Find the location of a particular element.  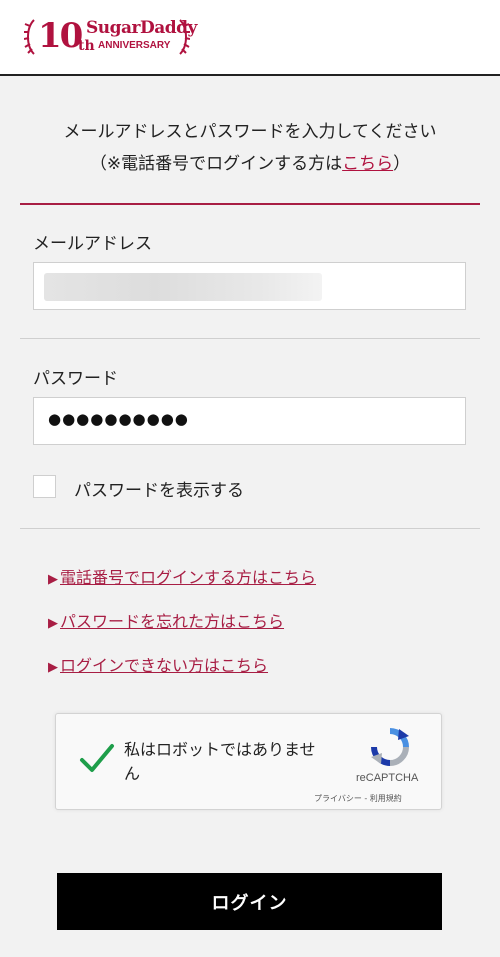

email-label: メールアドレス is located at coordinates (92, 244).